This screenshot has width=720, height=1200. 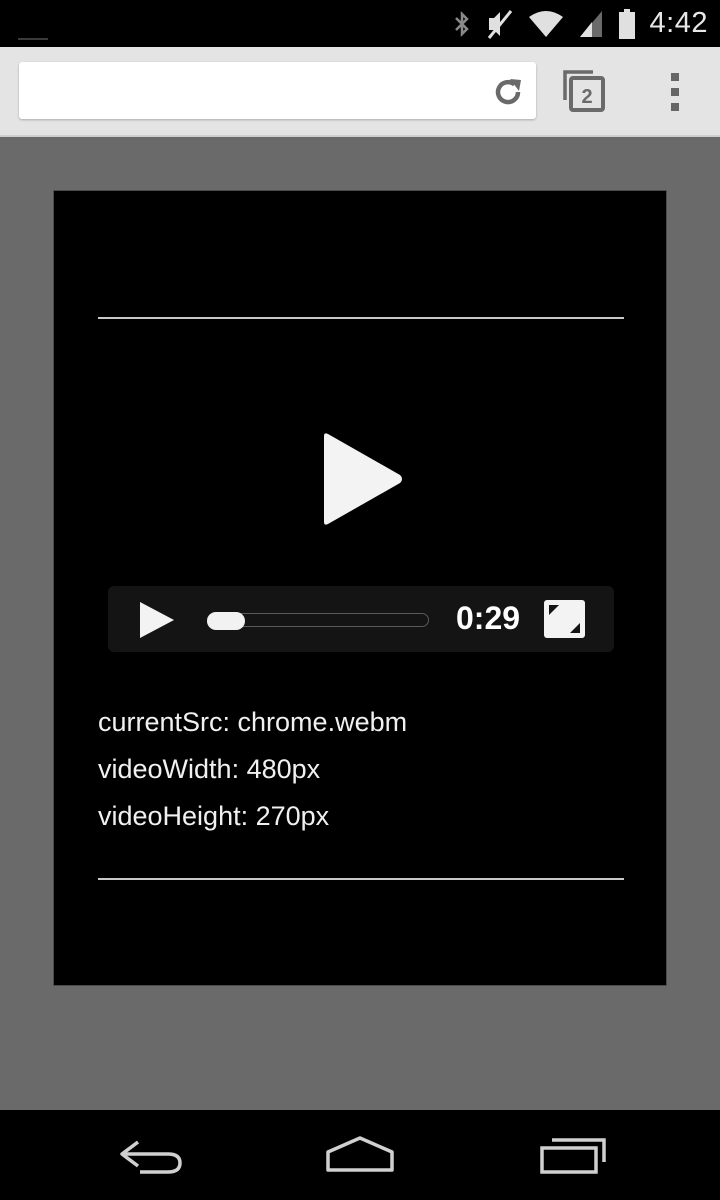 What do you see at coordinates (33, 39) in the screenshot?
I see `notification-indicator` at bounding box center [33, 39].